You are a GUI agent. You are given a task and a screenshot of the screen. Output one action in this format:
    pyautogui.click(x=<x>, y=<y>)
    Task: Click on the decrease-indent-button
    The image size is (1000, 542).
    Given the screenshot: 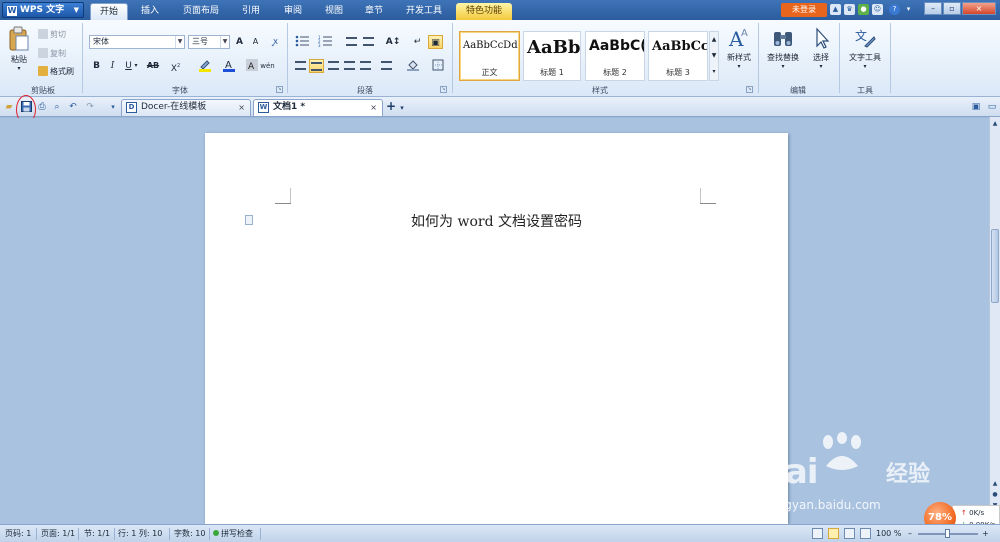 What is the action you would take?
    pyautogui.click(x=351, y=42)
    